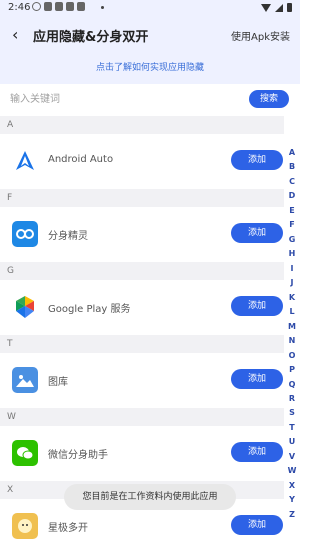  I want to click on index-letter: N, so click(292, 341).